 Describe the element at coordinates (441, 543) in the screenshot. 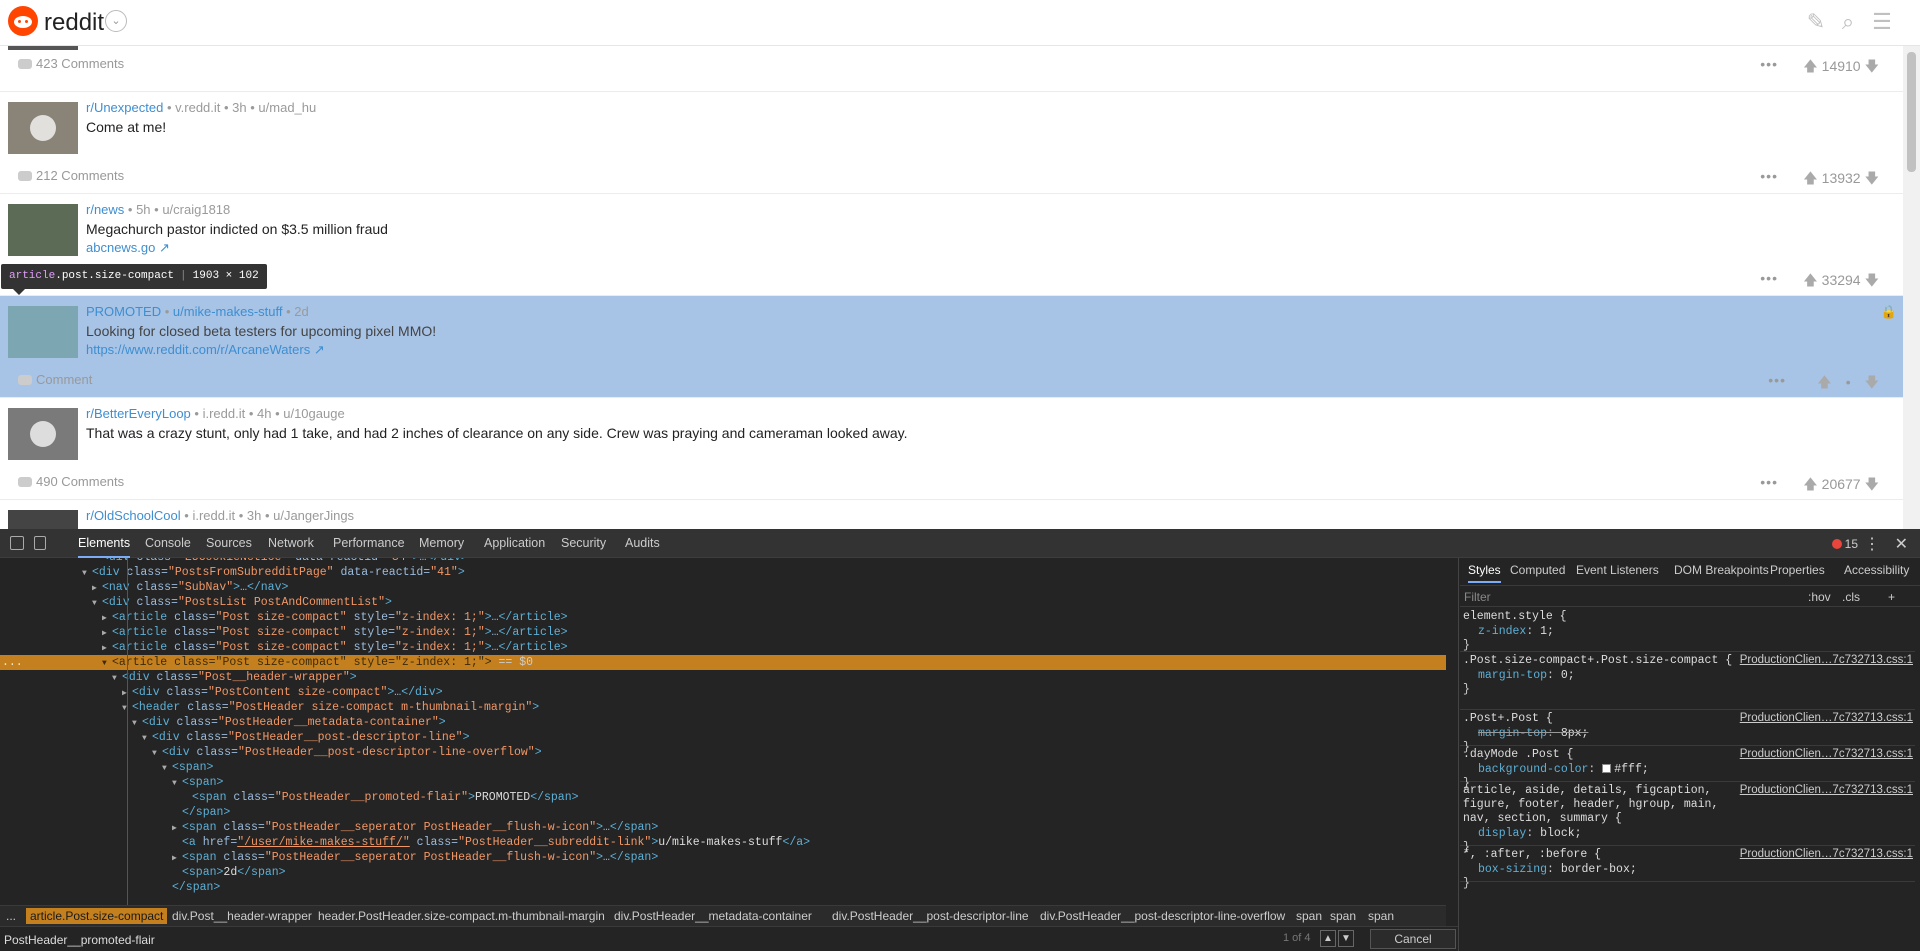

I see `tab-memory: Memory` at that location.